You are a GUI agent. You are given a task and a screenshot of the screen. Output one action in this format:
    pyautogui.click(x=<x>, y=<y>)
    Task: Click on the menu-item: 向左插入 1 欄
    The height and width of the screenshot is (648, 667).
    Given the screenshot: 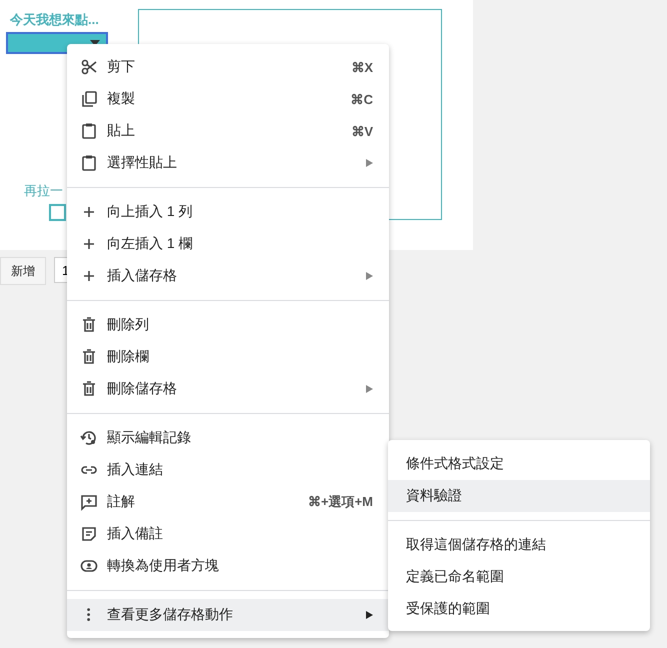 What is the action you would take?
    pyautogui.click(x=228, y=244)
    